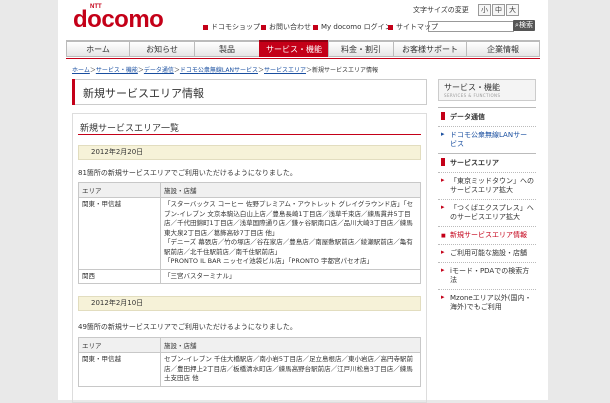 The height and width of the screenshot is (403, 610). Describe the element at coordinates (303, 58) in the screenshot. I see `gnav-divider` at that location.